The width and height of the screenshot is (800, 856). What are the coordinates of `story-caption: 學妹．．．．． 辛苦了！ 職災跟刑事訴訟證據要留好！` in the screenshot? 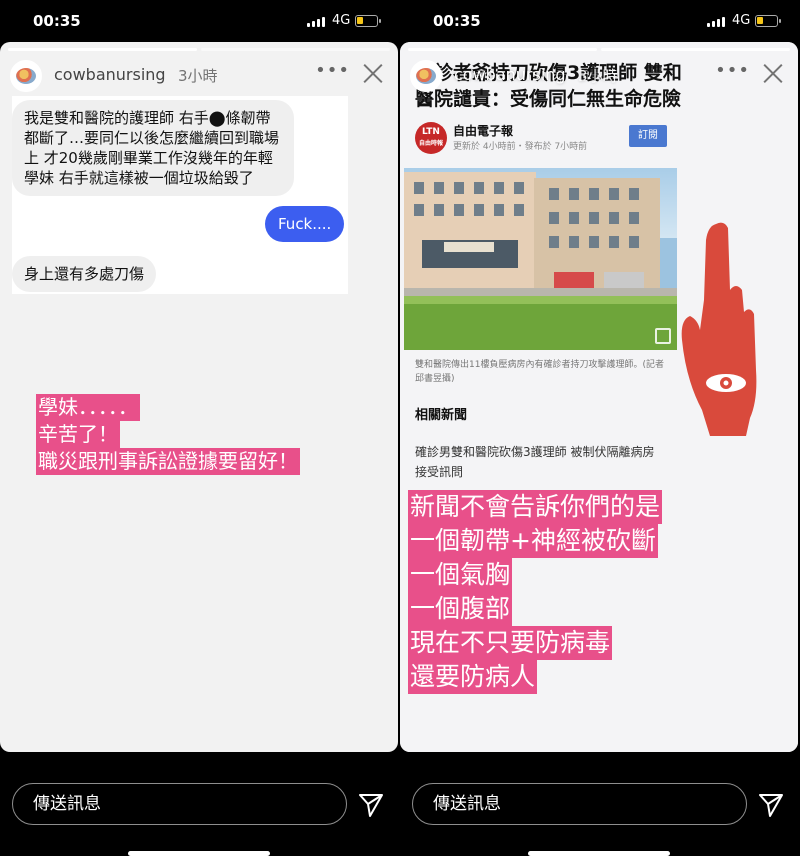 It's located at (168, 434).